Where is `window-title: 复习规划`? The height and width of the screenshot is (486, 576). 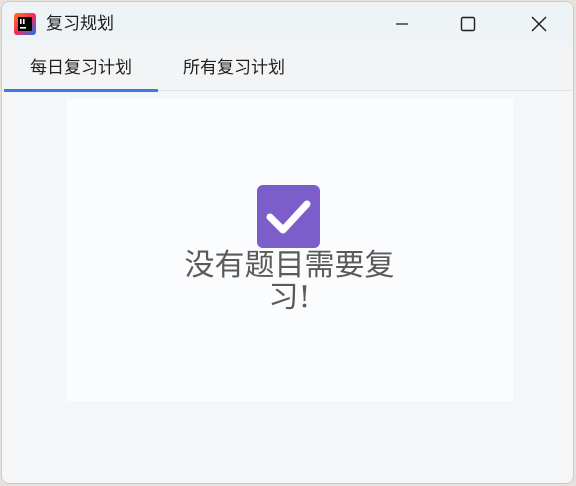 window-title: 复习规划 is located at coordinates (80, 24).